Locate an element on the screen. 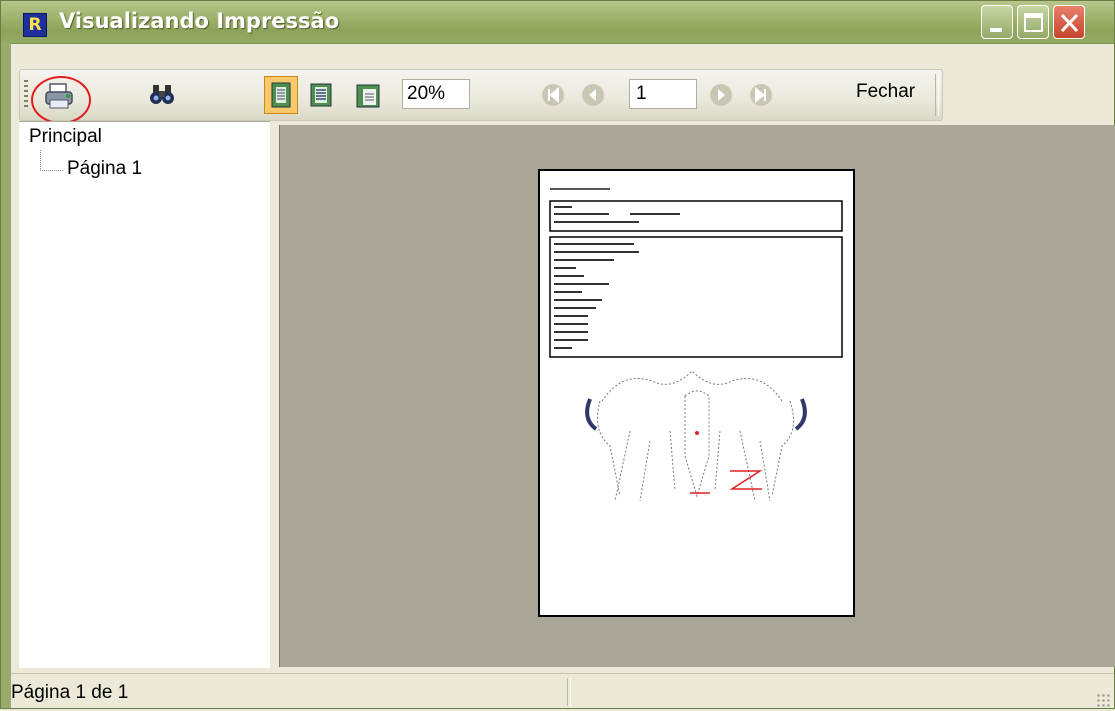 The image size is (1115, 711). single-page-icon is located at coordinates (281, 95).